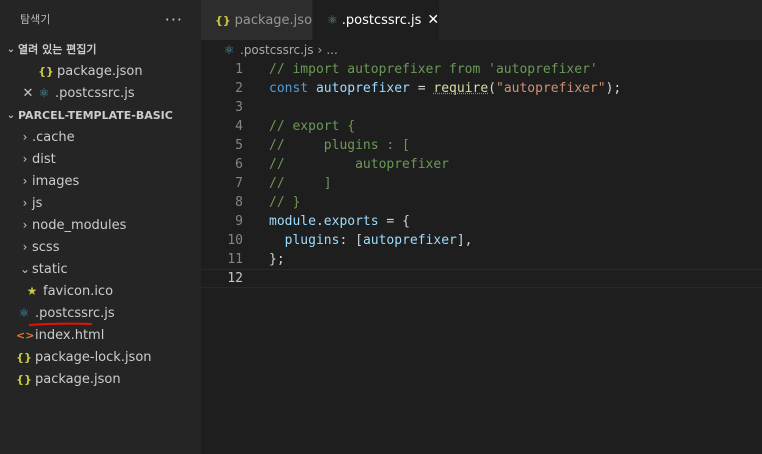 This screenshot has height=454, width=762. I want to click on open-editor-label: .postcssrc.js, so click(95, 93).